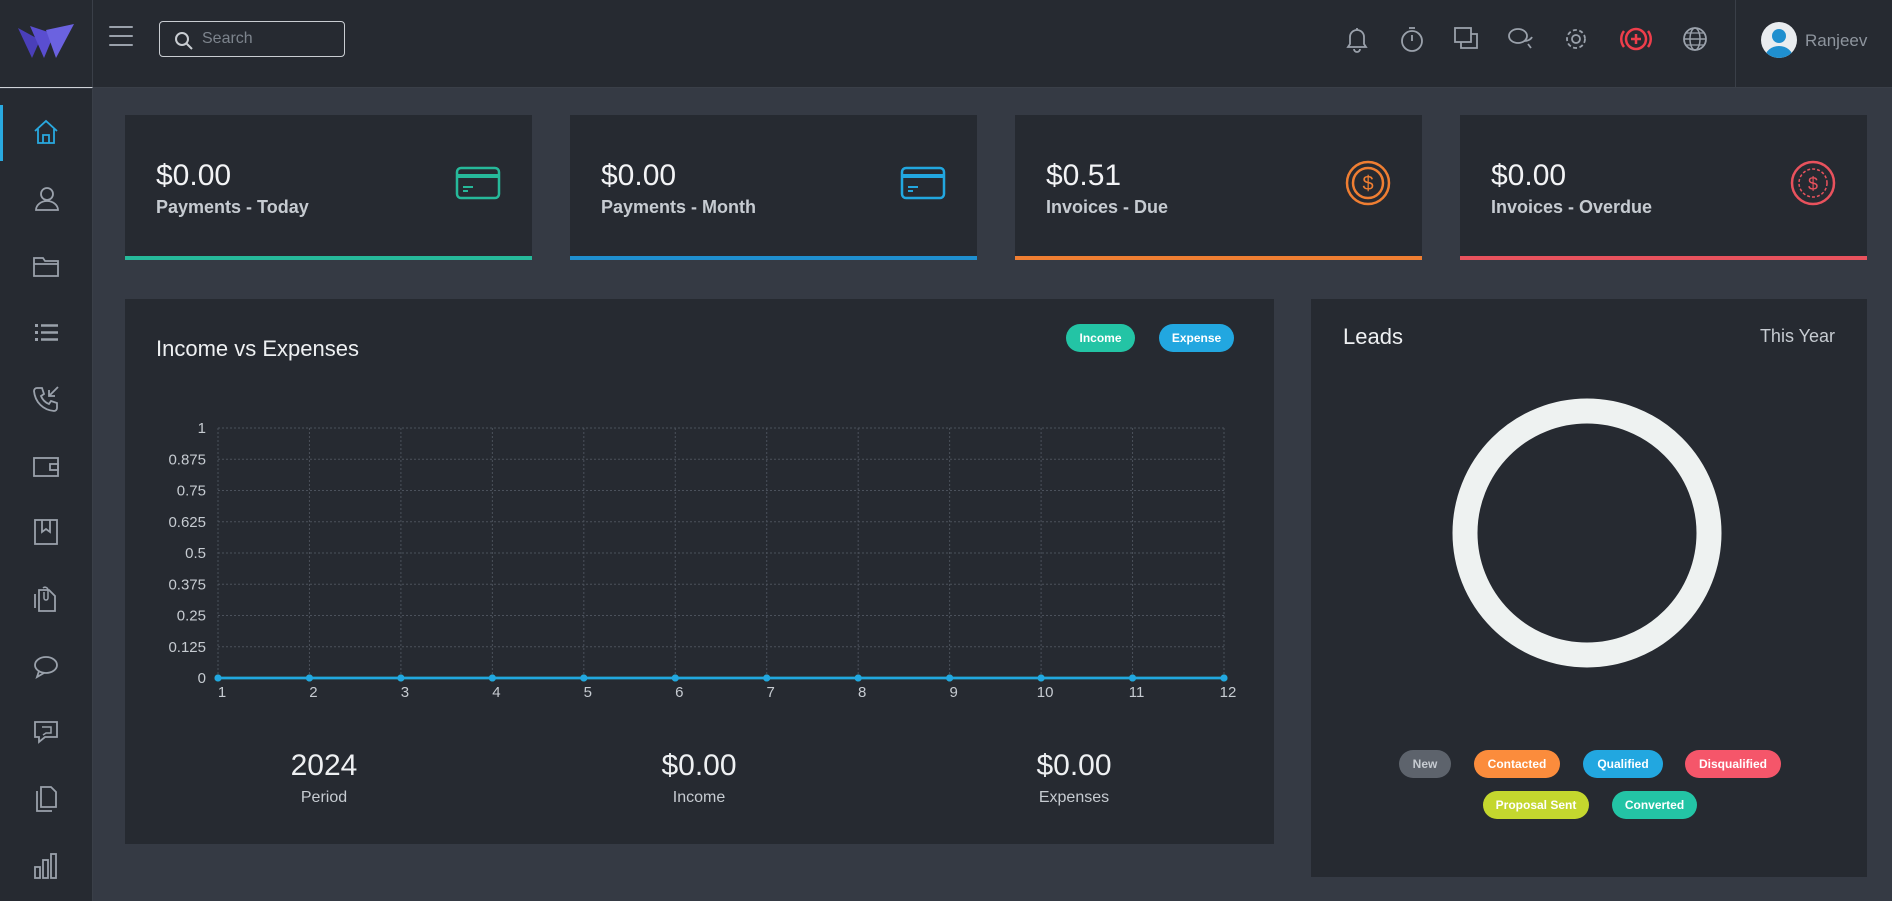  Describe the element at coordinates (1357, 39) in the screenshot. I see `bell-icon` at that location.